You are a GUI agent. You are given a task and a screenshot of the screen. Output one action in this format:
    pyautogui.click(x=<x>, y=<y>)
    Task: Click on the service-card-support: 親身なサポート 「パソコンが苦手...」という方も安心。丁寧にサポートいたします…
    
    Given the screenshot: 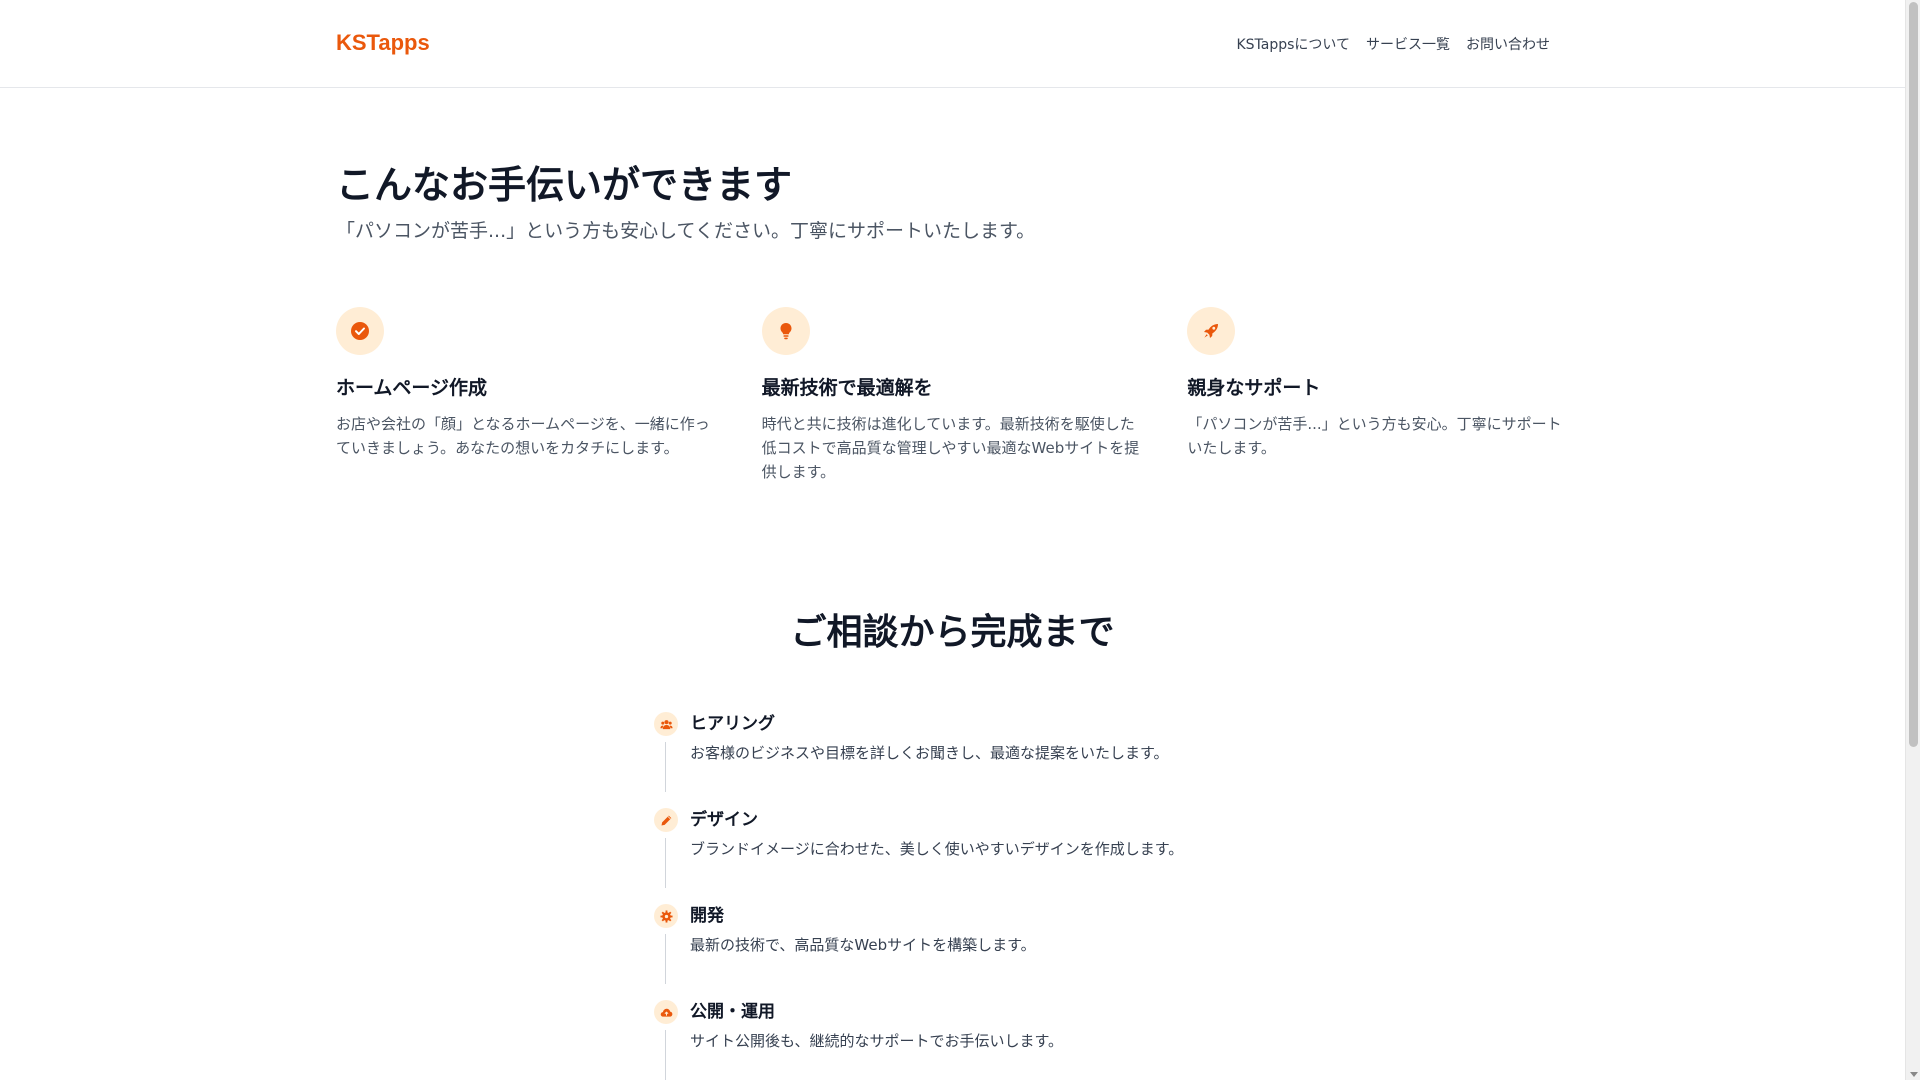 What is the action you would take?
    pyautogui.click(x=1376, y=395)
    